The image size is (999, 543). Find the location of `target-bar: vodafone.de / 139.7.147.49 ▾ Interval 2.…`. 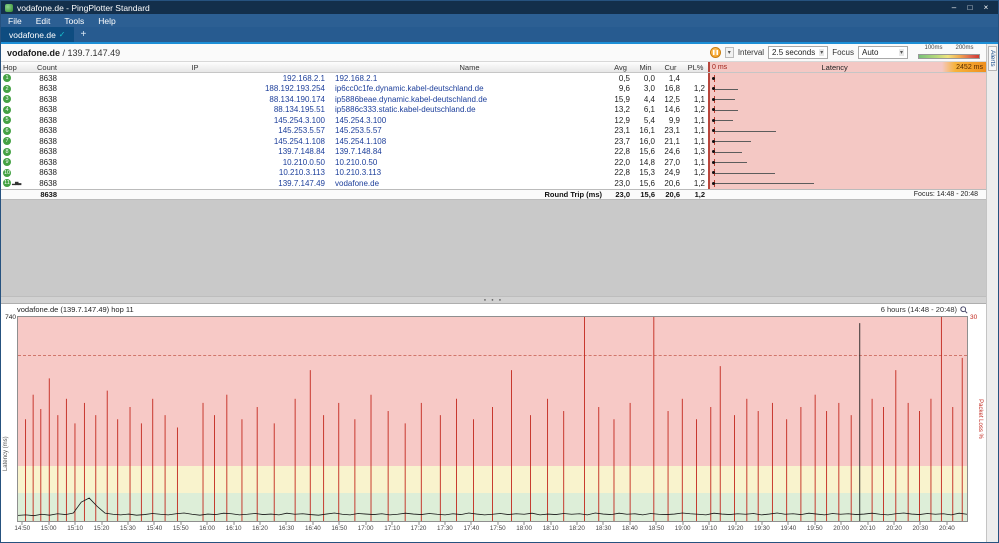

target-bar: vodafone.de / 139.7.147.49 ▾ Interval 2.… is located at coordinates (493, 53).